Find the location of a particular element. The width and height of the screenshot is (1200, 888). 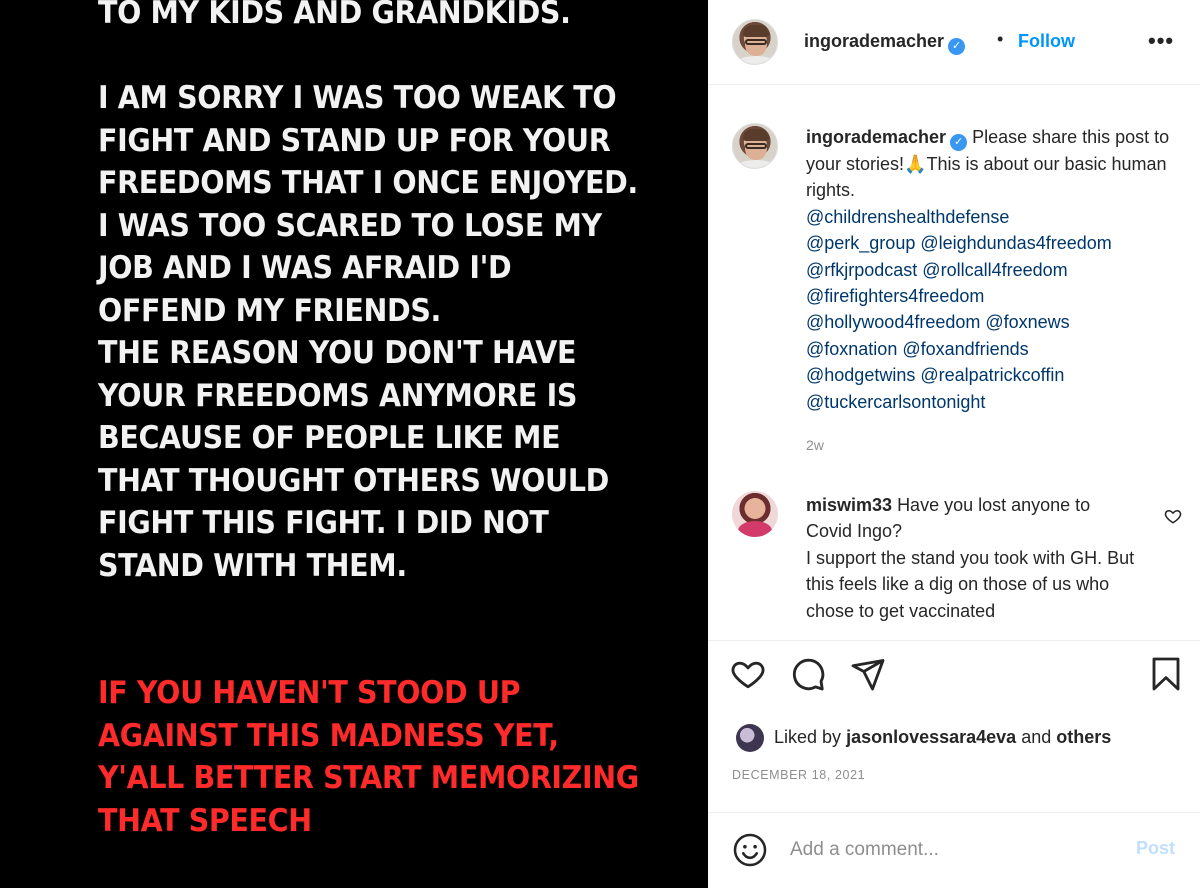

post-text-line: Y'ALL BETTER START MEMORIZING is located at coordinates (368, 778).